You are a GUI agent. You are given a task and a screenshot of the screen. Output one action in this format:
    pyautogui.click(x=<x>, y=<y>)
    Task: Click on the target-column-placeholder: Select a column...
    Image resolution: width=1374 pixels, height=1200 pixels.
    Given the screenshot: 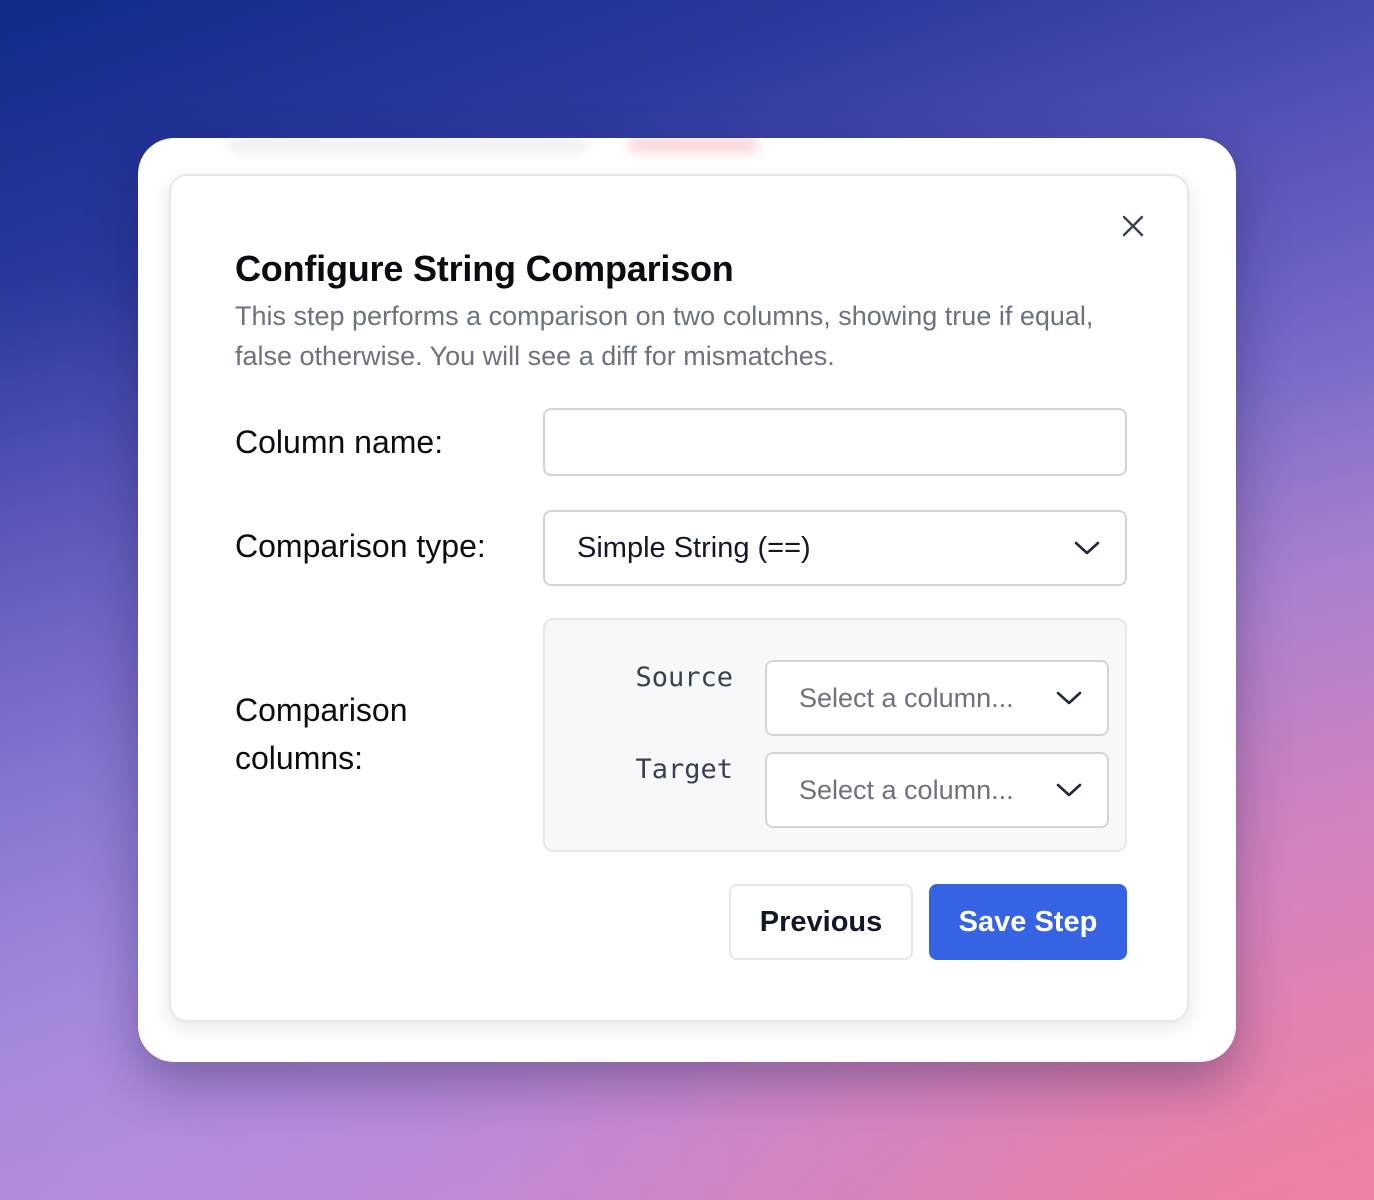 What is the action you would take?
    pyautogui.click(x=906, y=790)
    